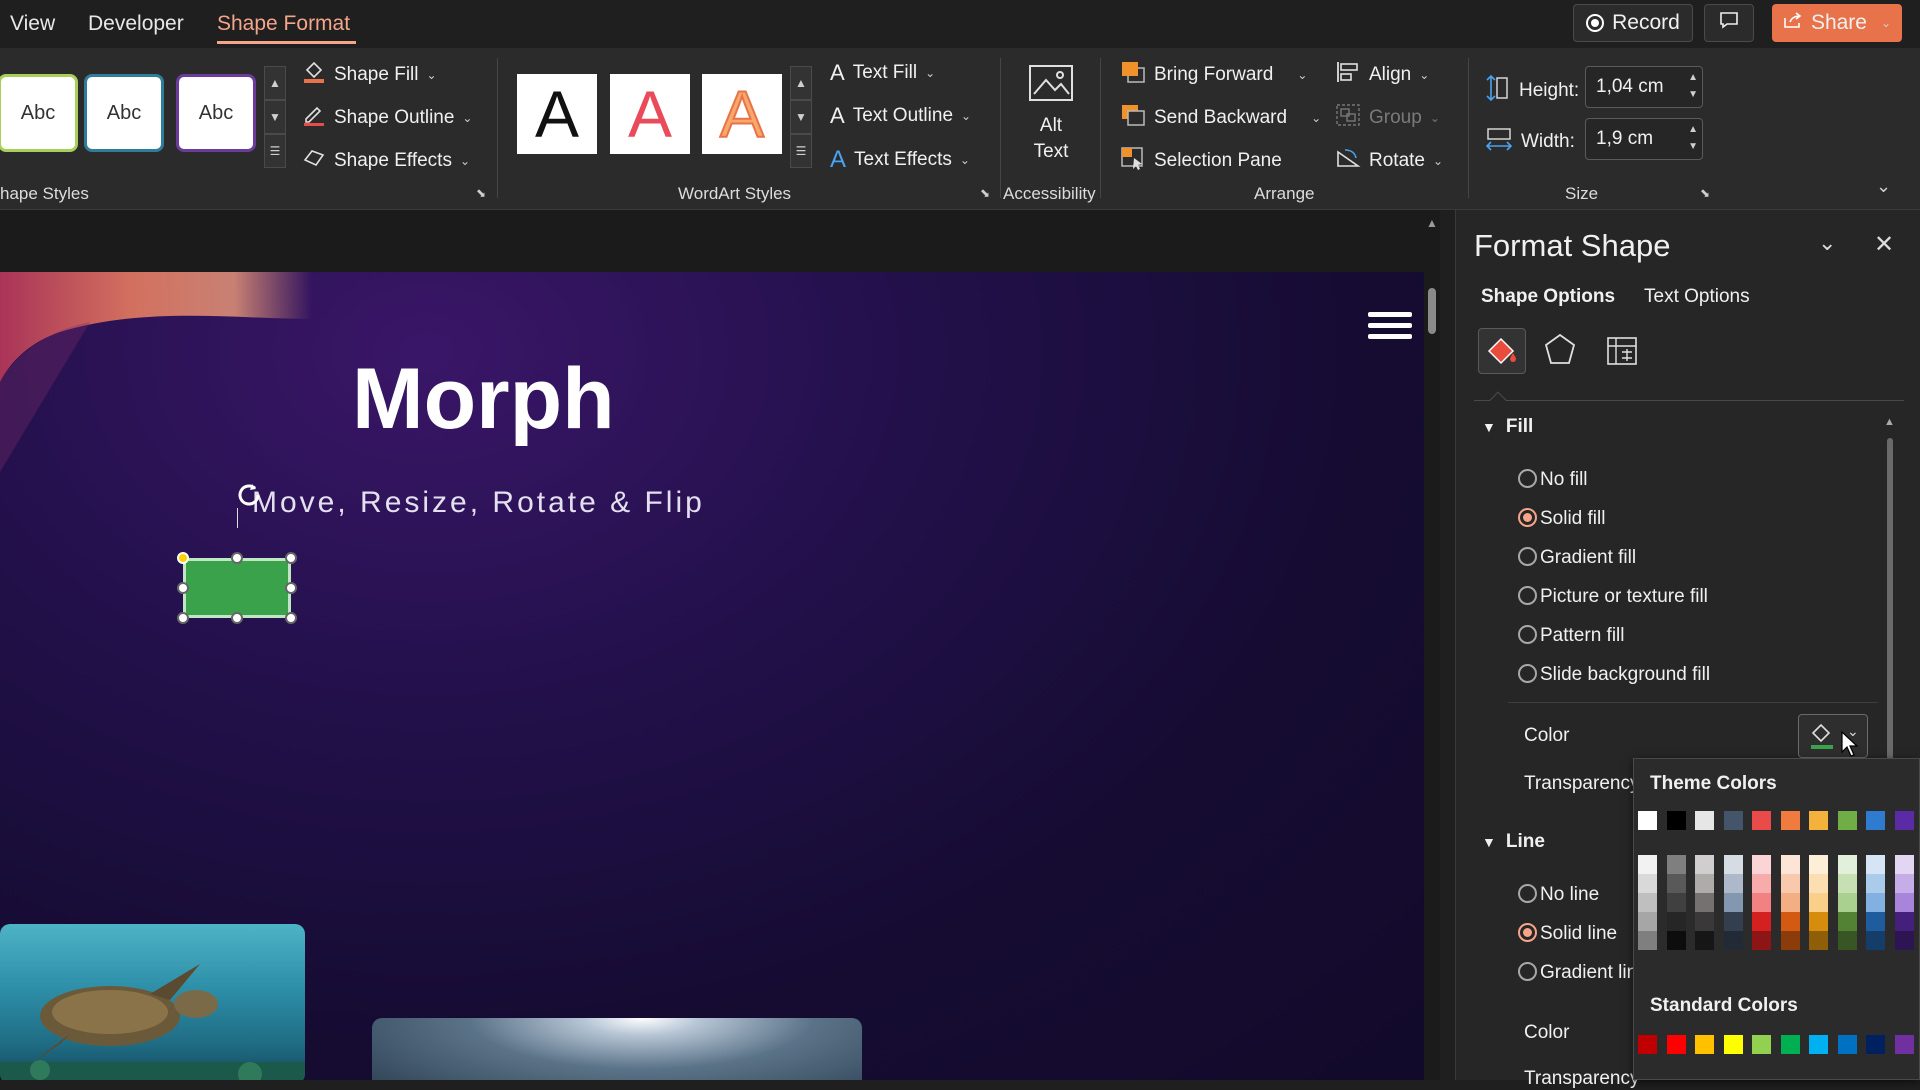 The width and height of the screenshot is (1920, 1090). What do you see at coordinates (1527, 893) in the screenshot?
I see `no-line-radio` at bounding box center [1527, 893].